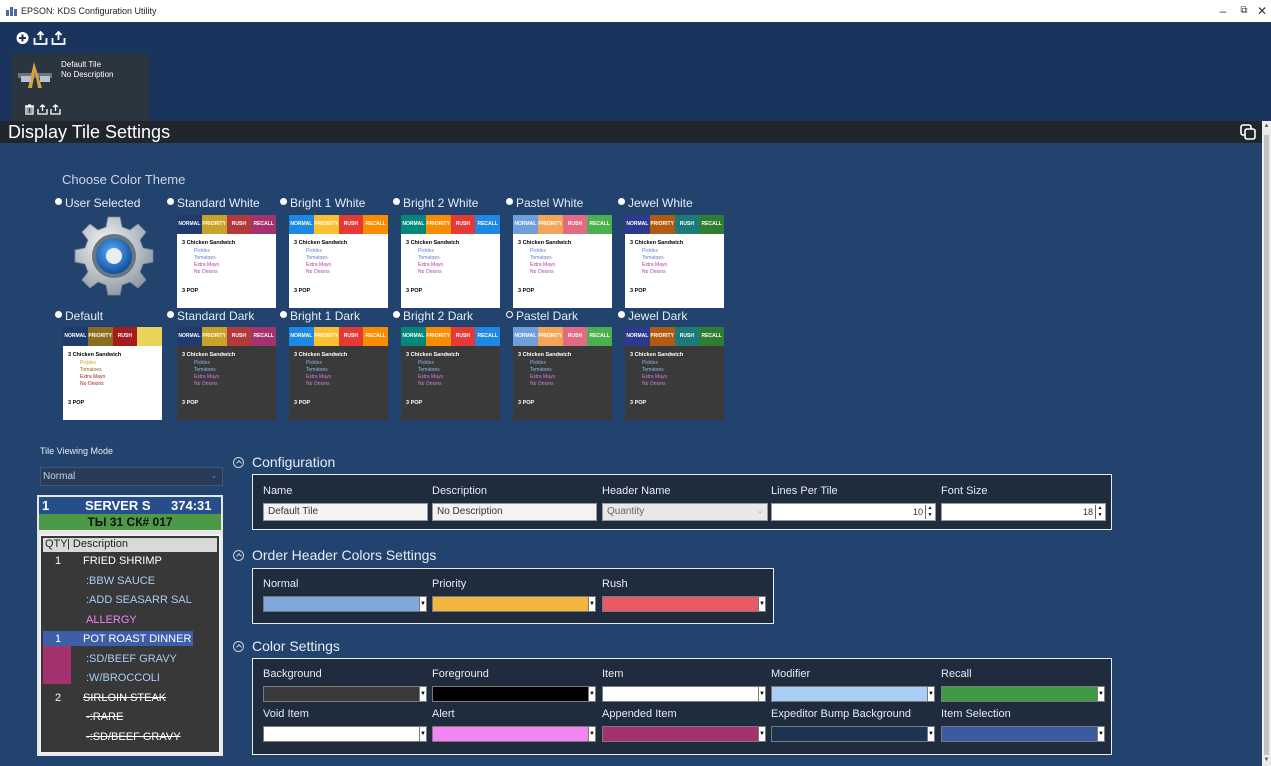  I want to click on import-icon, so click(40, 38).